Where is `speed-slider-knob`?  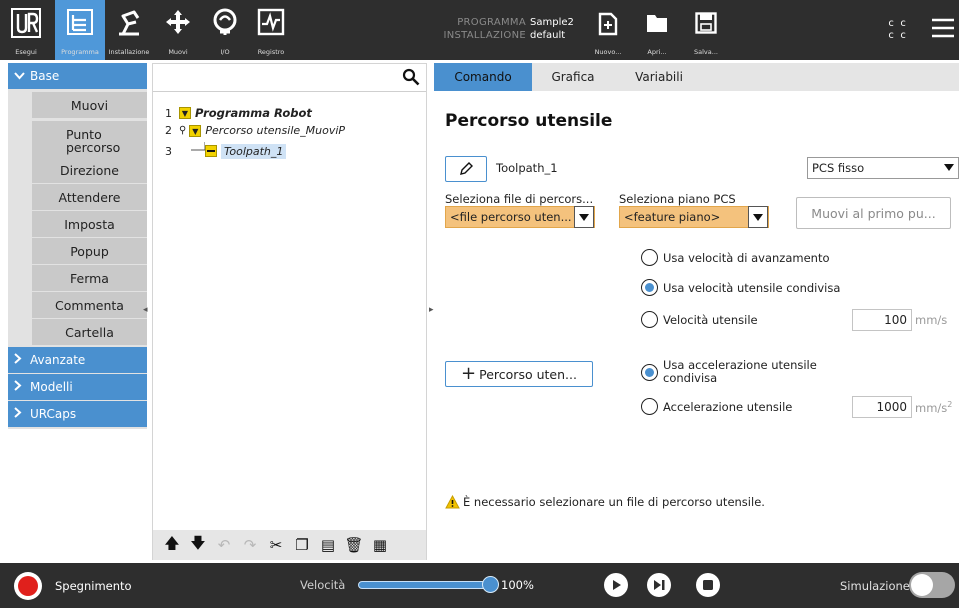 speed-slider-knob is located at coordinates (490, 584).